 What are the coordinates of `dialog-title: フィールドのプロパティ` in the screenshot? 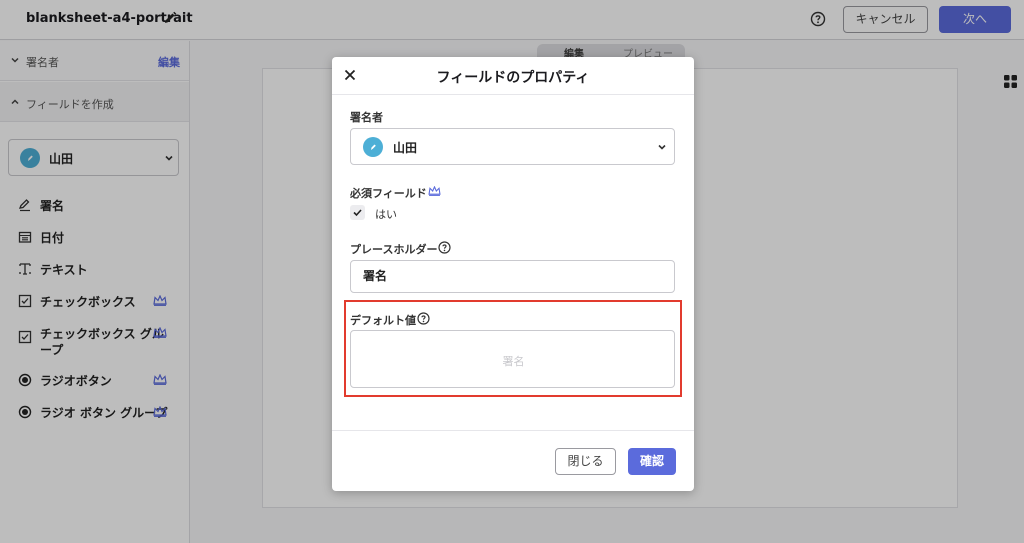 It's located at (513, 78).